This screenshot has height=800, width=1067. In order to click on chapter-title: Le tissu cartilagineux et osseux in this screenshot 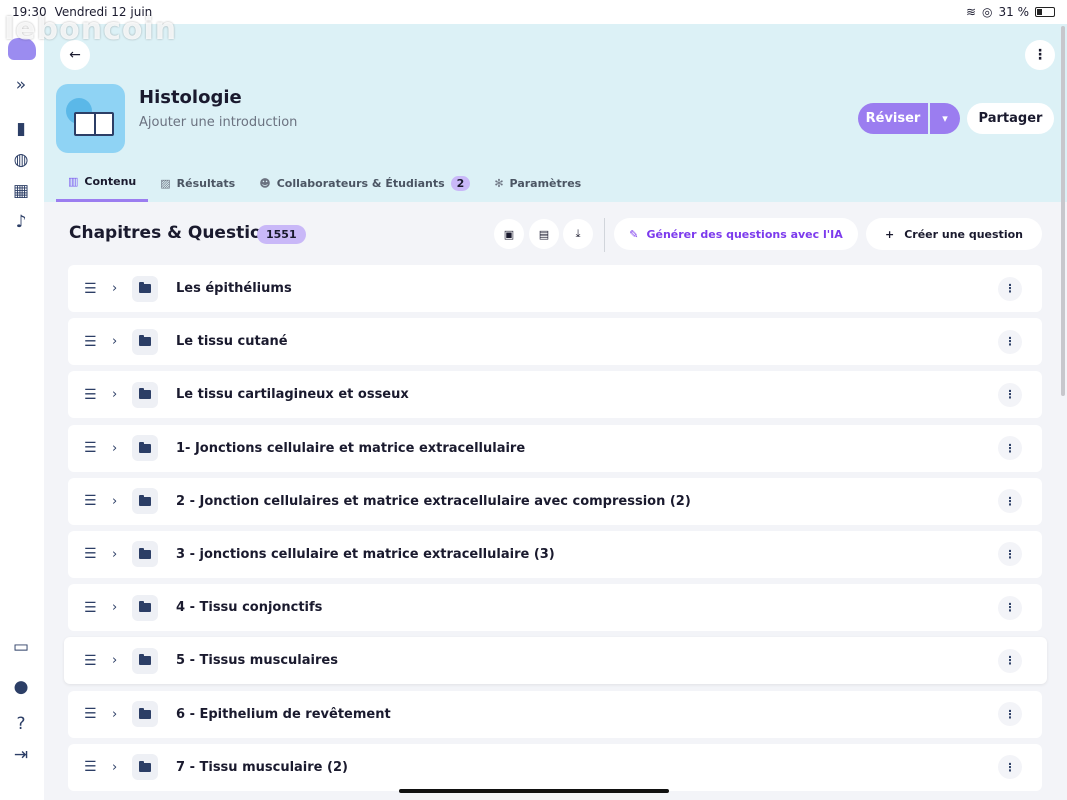, I will do `click(292, 395)`.